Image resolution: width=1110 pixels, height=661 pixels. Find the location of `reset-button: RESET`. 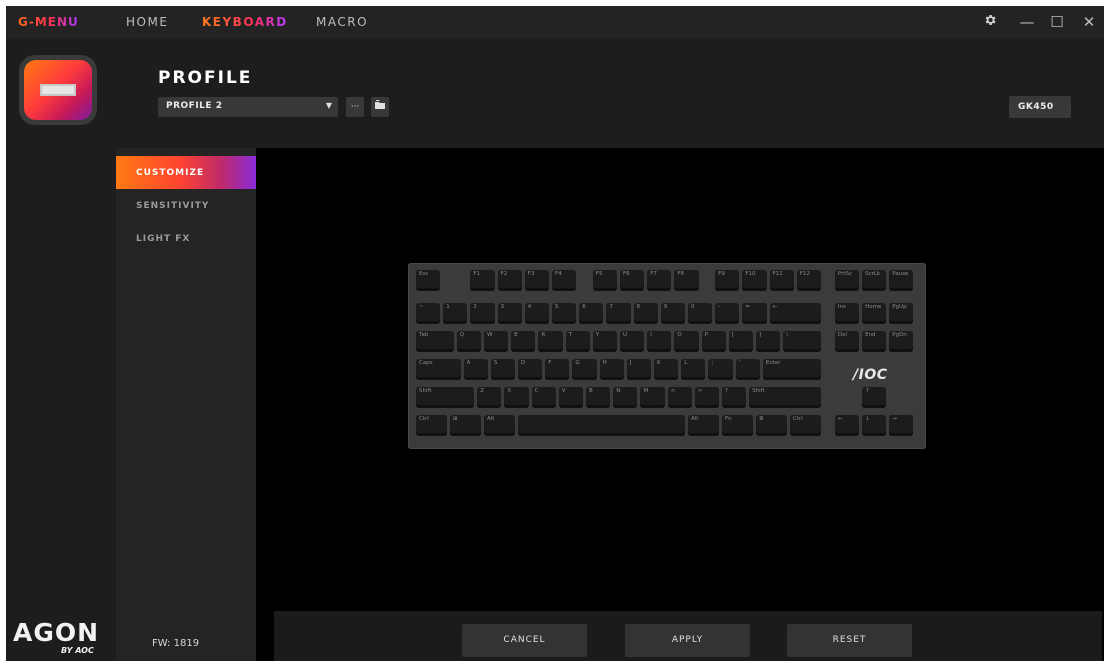

reset-button: RESET is located at coordinates (849, 640).